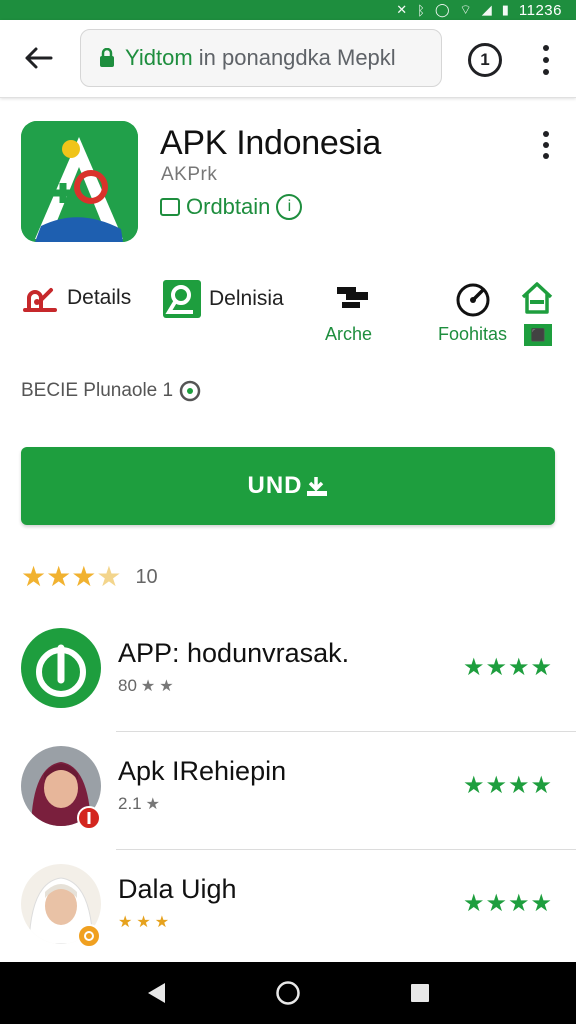 Image resolution: width=576 pixels, height=1024 pixels. What do you see at coordinates (177, 889) in the screenshot?
I see `list-item-title: Dala Uigh` at bounding box center [177, 889].